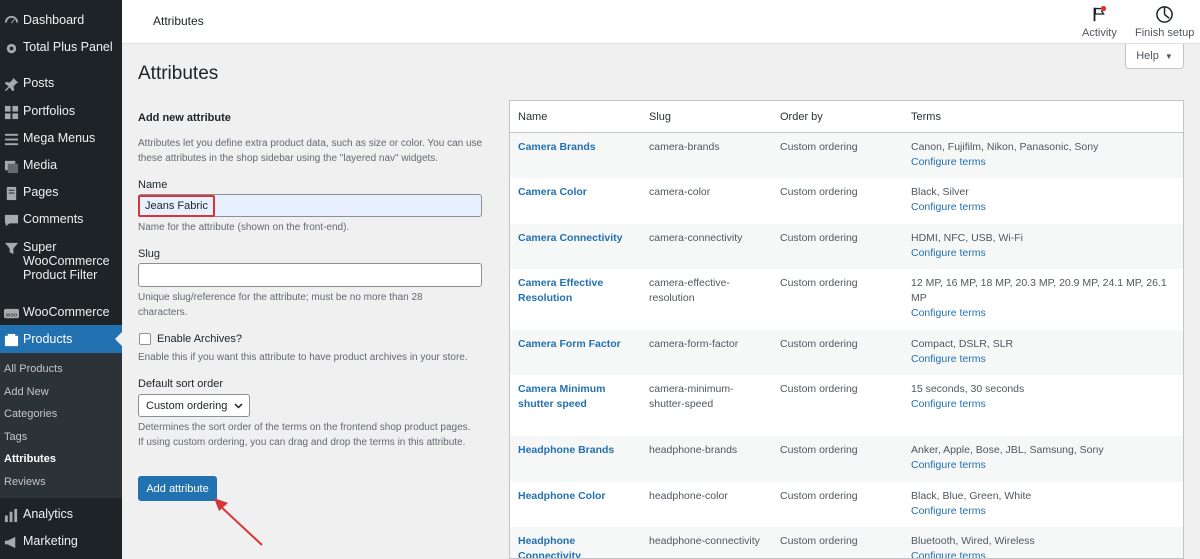 Image resolution: width=1200 pixels, height=559 pixels. What do you see at coordinates (11, 340) in the screenshot?
I see `products-icon` at bounding box center [11, 340].